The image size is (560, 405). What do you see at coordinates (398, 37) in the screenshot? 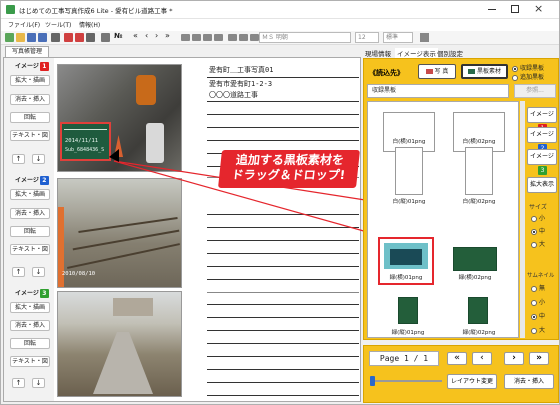
I see `style-select: 標準` at bounding box center [398, 37].